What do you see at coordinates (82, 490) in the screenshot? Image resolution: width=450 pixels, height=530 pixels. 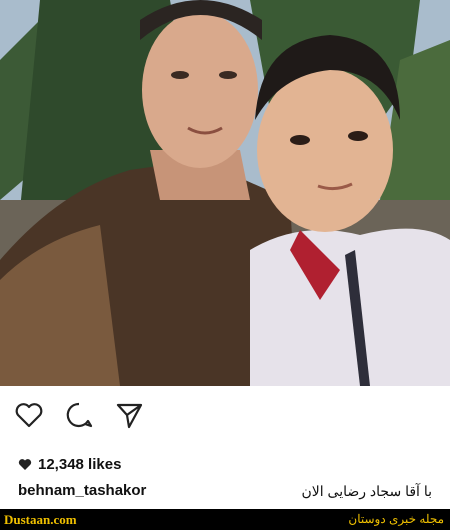 I see `username-link: behnam_tashakor` at bounding box center [82, 490].